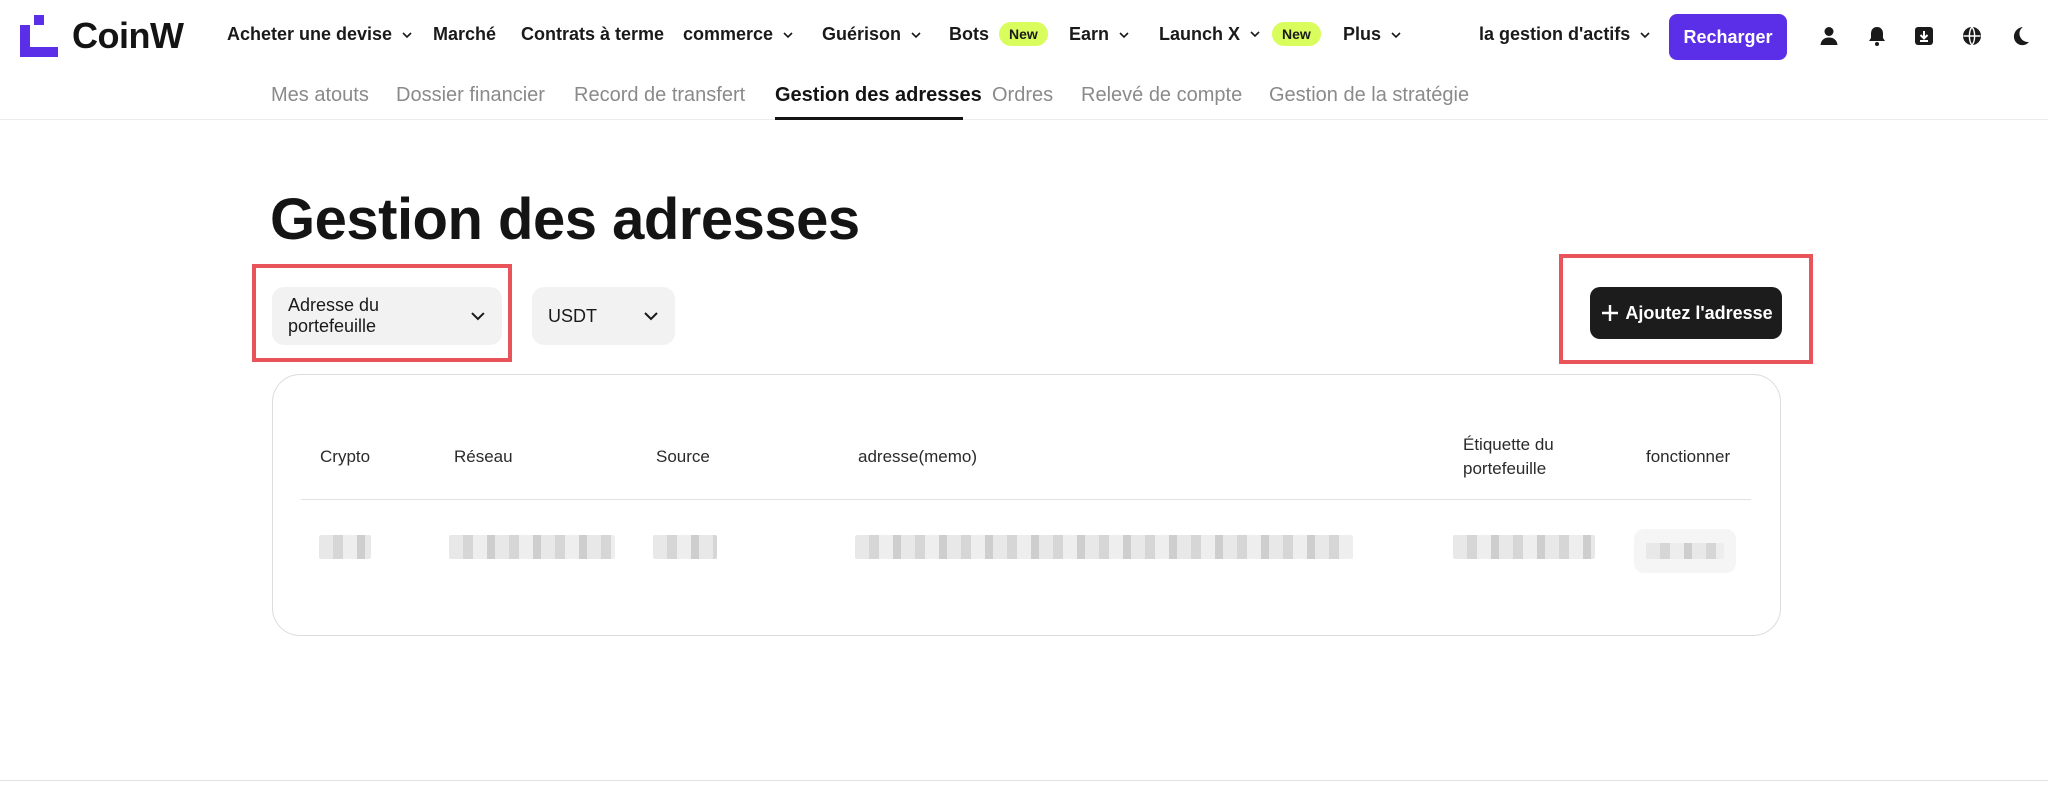  What do you see at coordinates (572, 315) in the screenshot?
I see `coin-value: USDT` at bounding box center [572, 315].